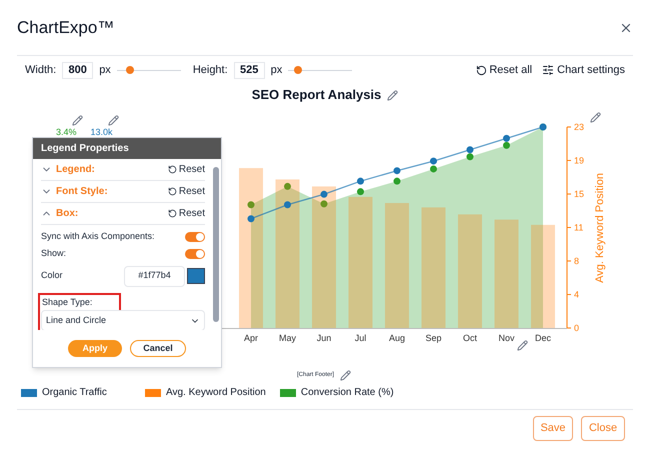 The width and height of the screenshot is (650, 461). What do you see at coordinates (65, 27) in the screenshot?
I see `app-title: ChartExpo™` at bounding box center [65, 27].